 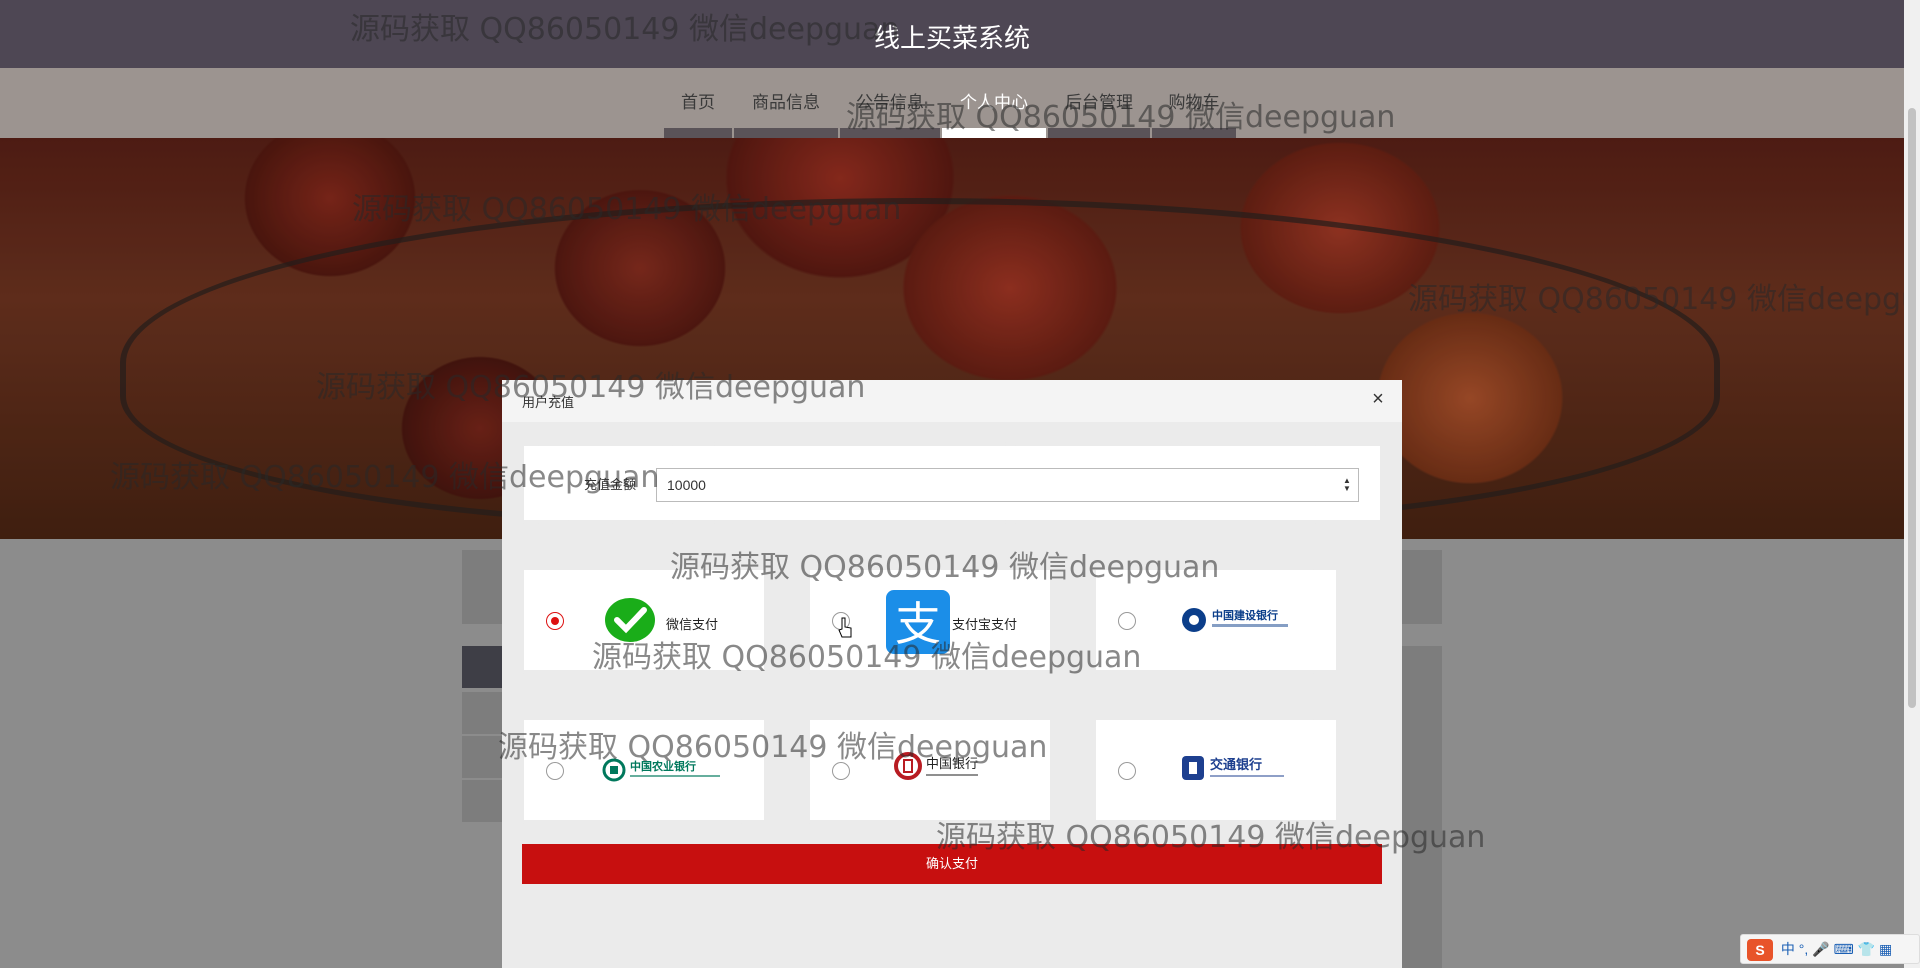 I want to click on modal-title: 用户充值, so click(x=548, y=402).